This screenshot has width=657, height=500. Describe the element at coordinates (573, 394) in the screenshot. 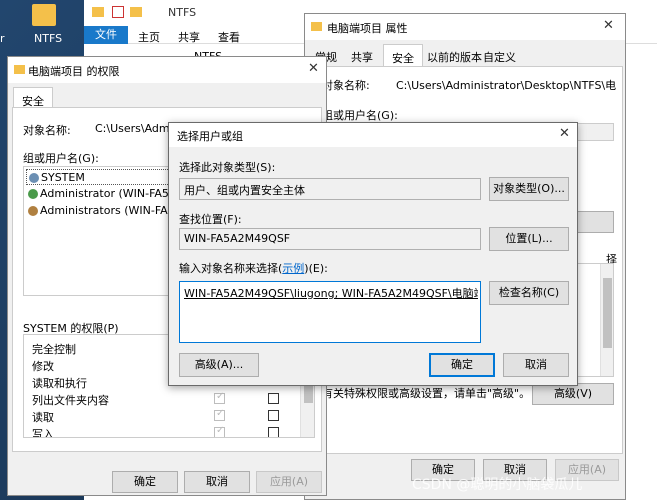

I see `advanced-button: 高级(V)` at that location.